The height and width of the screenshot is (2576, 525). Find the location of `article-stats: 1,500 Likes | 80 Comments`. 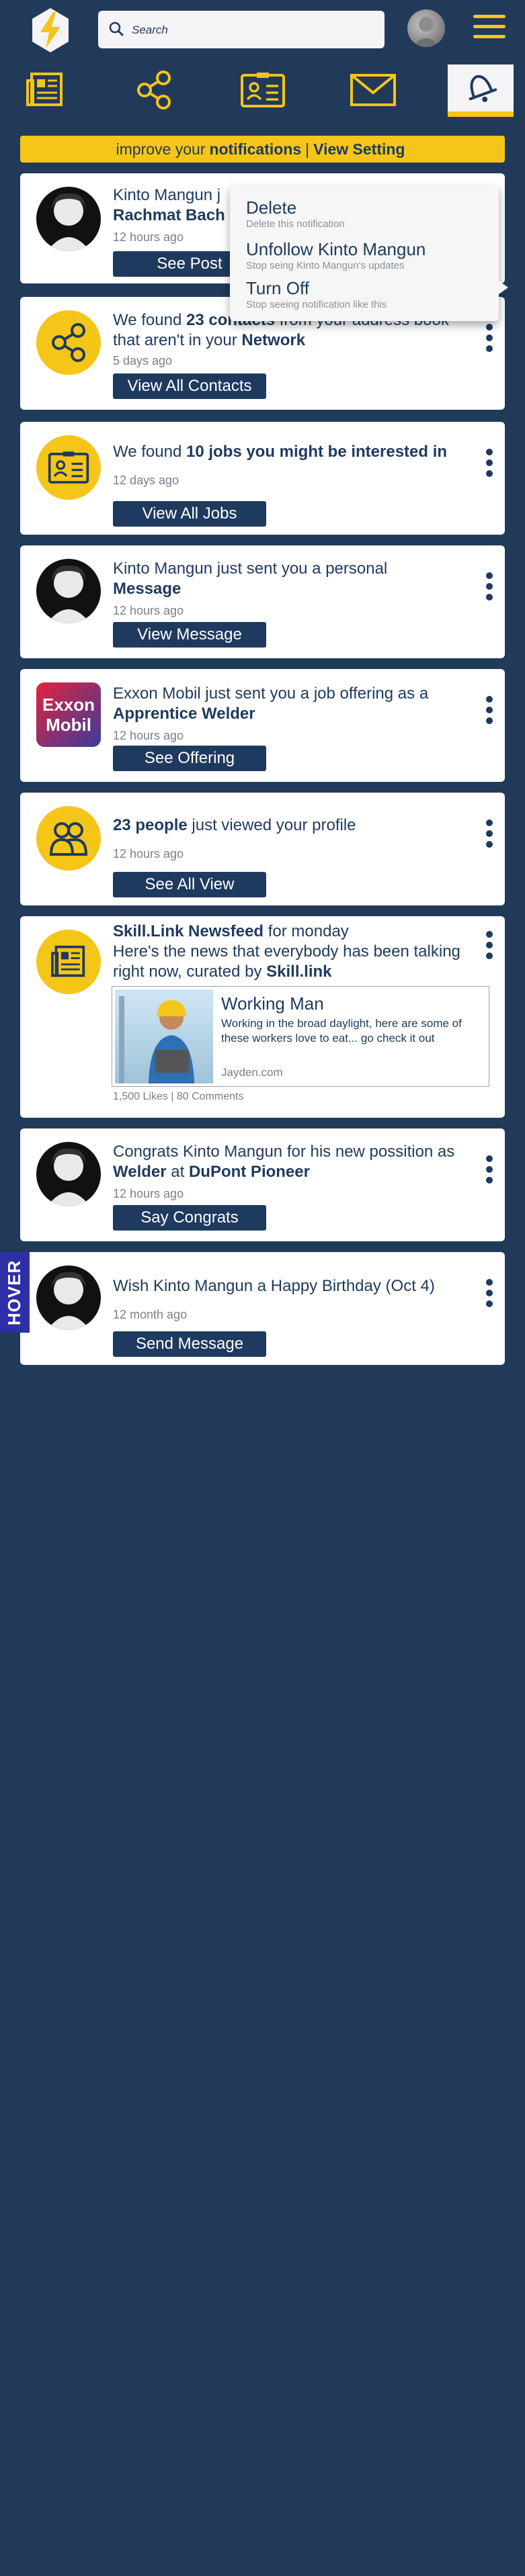

article-stats: 1,500 Likes | 80 Comments is located at coordinates (179, 1096).